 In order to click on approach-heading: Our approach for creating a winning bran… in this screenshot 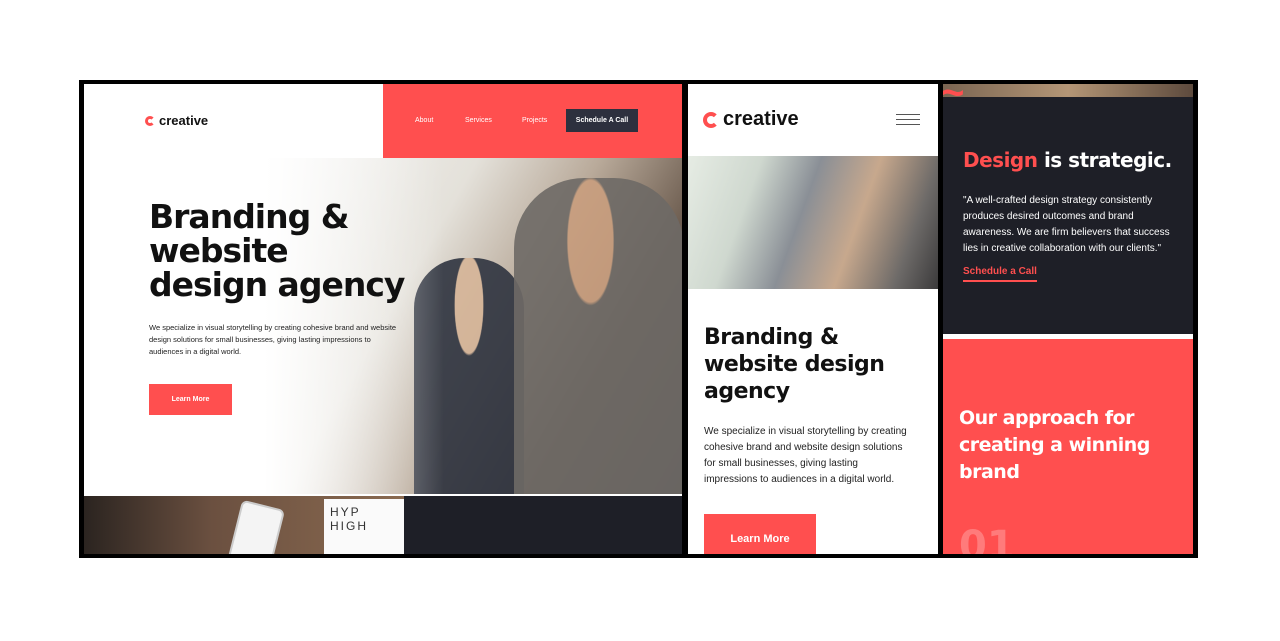, I will do `click(1054, 445)`.